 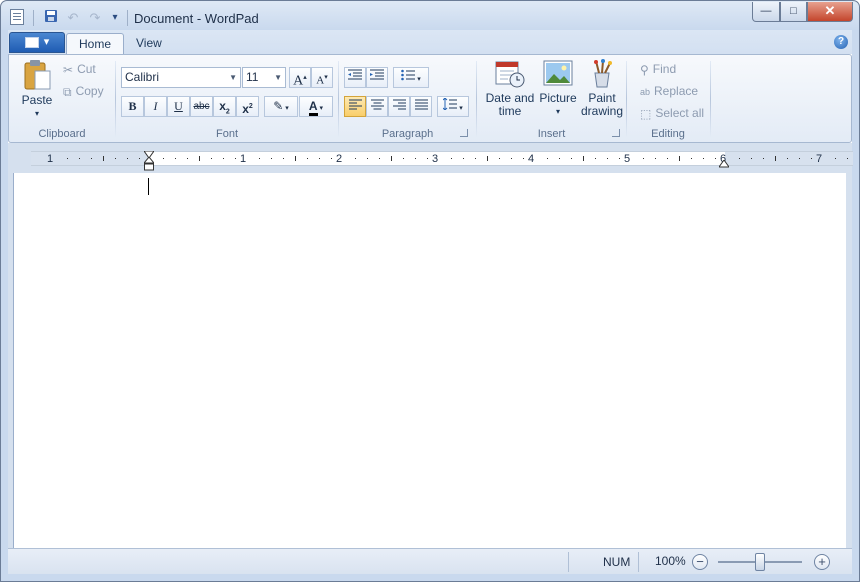 I want to click on customize-qat-button: ▾, so click(x=115, y=18).